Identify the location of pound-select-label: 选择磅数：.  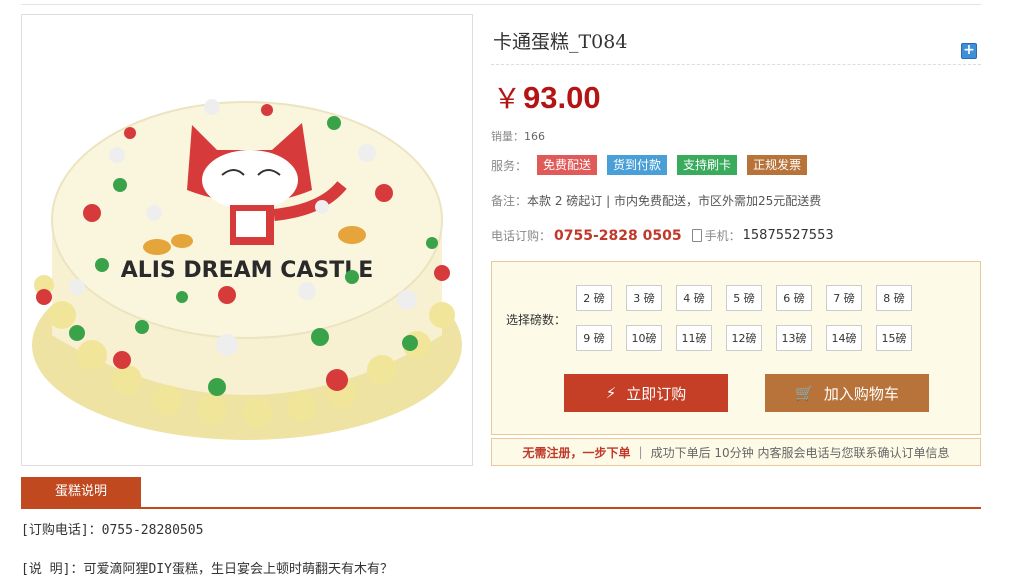
(536, 320).